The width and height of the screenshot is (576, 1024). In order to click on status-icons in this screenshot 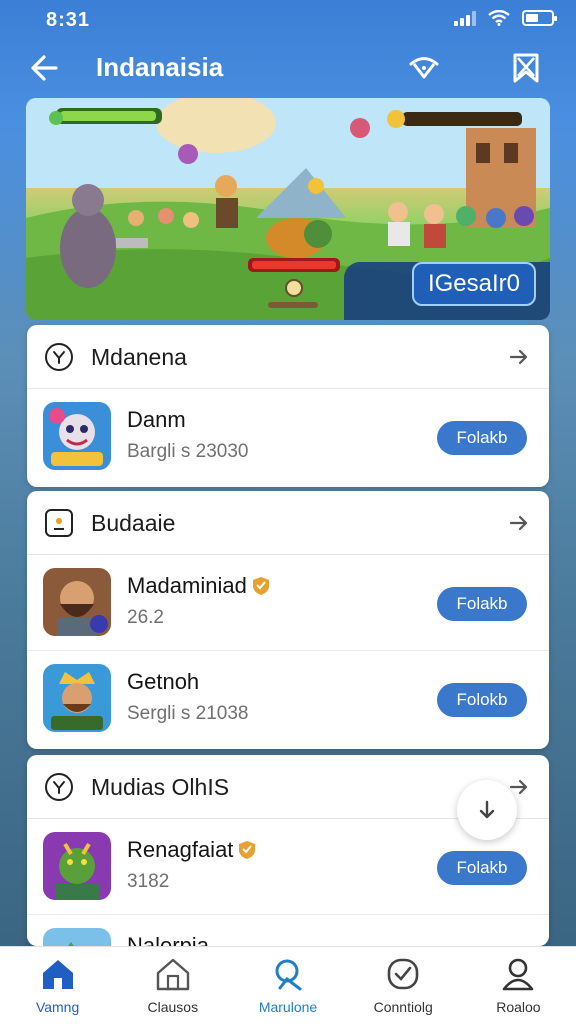, I will do `click(505, 18)`.